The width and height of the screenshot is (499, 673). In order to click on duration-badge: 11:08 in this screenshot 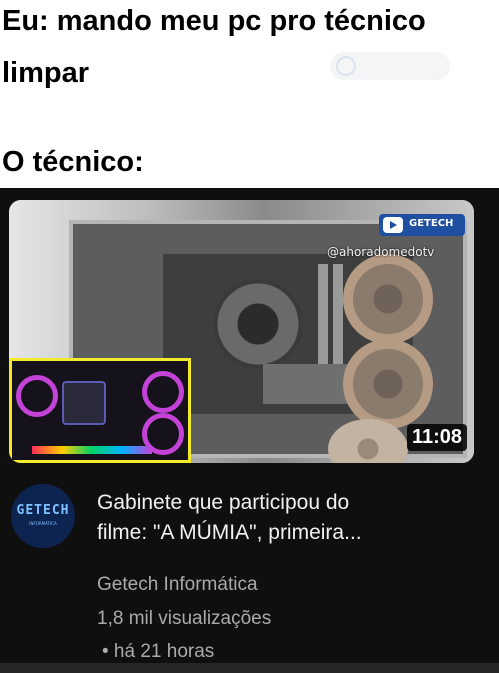, I will do `click(436, 437)`.